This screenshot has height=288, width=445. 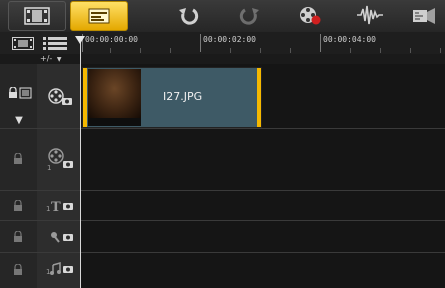 I want to click on redo-icon, so click(x=249, y=16).